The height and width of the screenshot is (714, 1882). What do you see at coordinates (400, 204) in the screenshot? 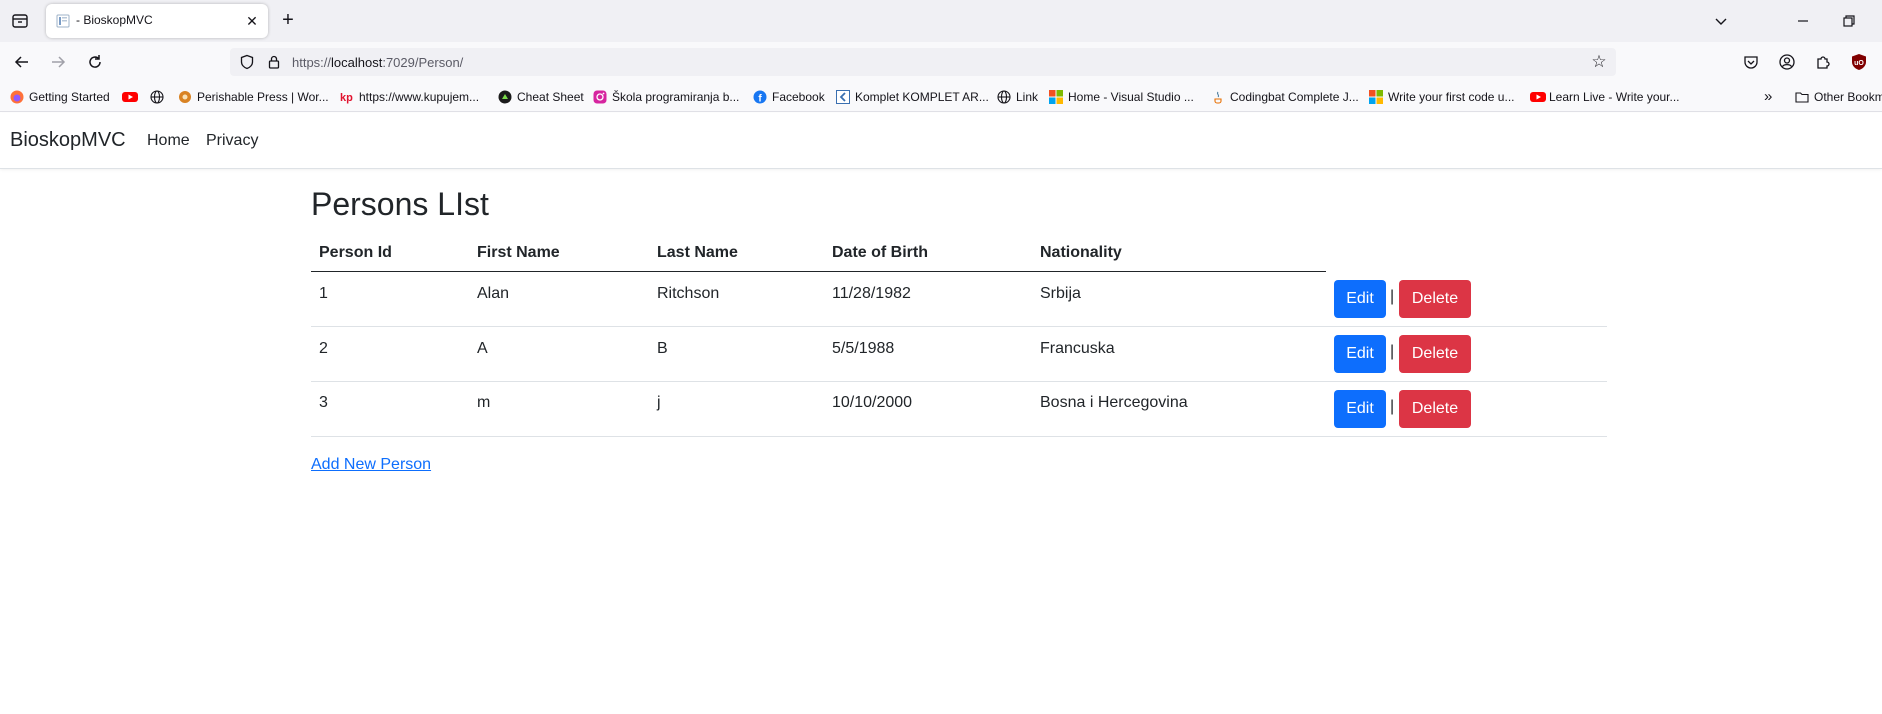
I see `page-title: Persons LIst` at bounding box center [400, 204].